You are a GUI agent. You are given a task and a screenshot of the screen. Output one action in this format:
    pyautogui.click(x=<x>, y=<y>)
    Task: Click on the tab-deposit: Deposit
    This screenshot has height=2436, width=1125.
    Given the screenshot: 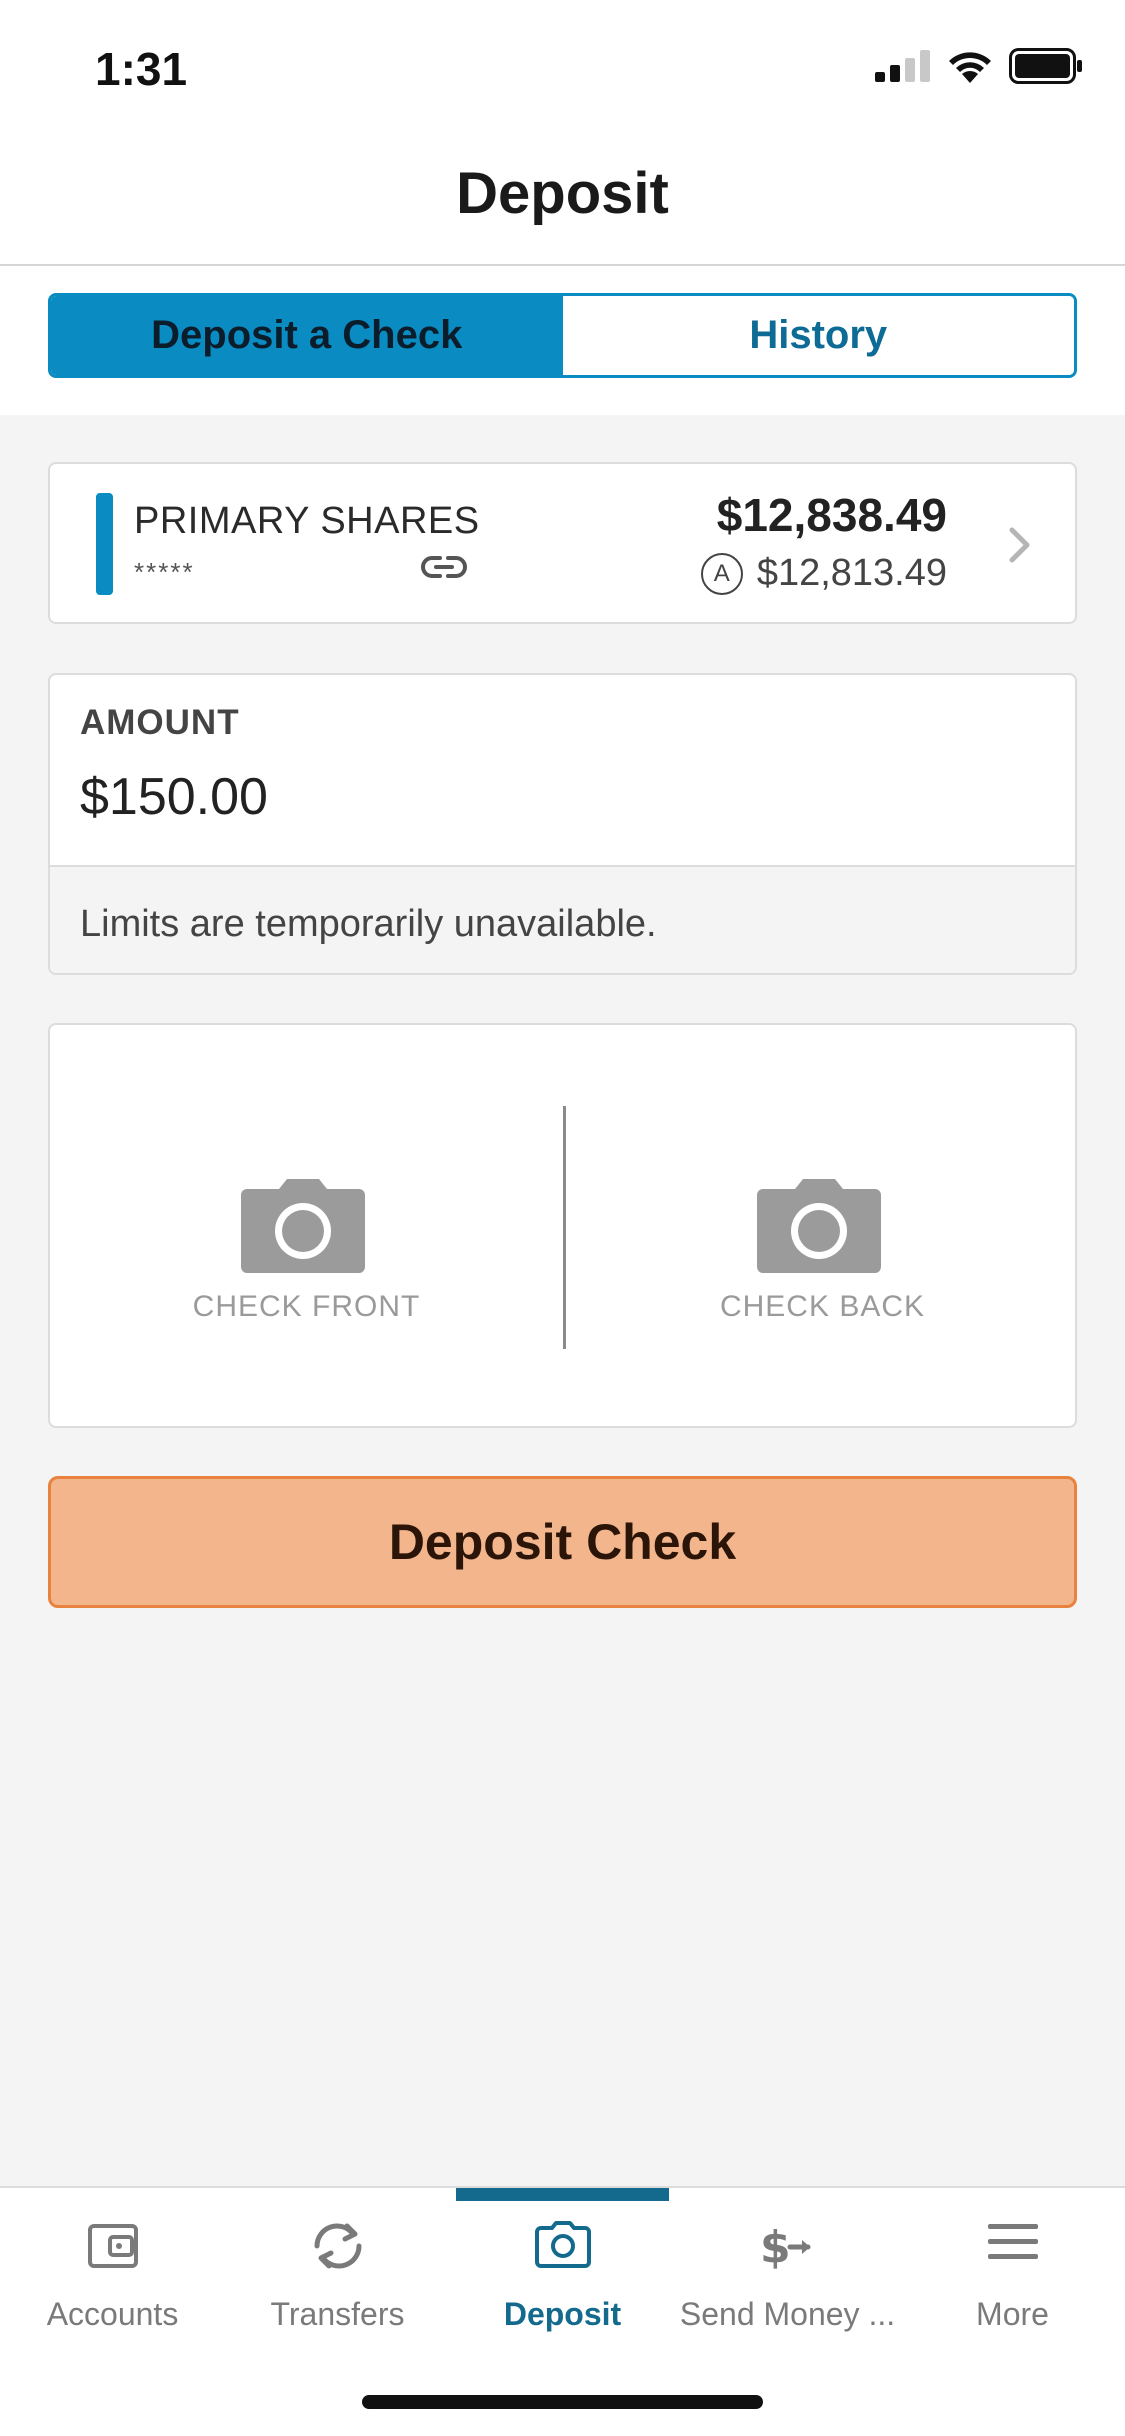 What is the action you would take?
    pyautogui.click(x=562, y=2268)
    